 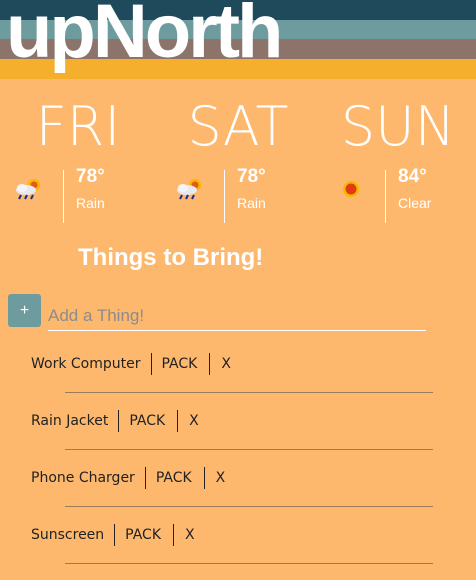 I want to click on forecast-temp-fri: 78°, so click(x=90, y=176).